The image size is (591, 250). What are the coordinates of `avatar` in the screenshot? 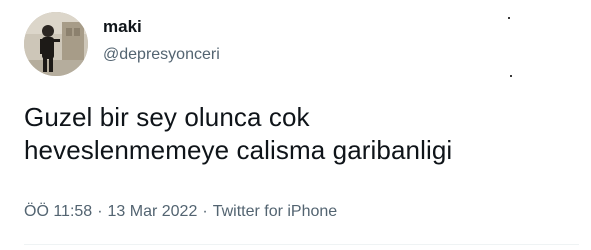 It's located at (56, 44).